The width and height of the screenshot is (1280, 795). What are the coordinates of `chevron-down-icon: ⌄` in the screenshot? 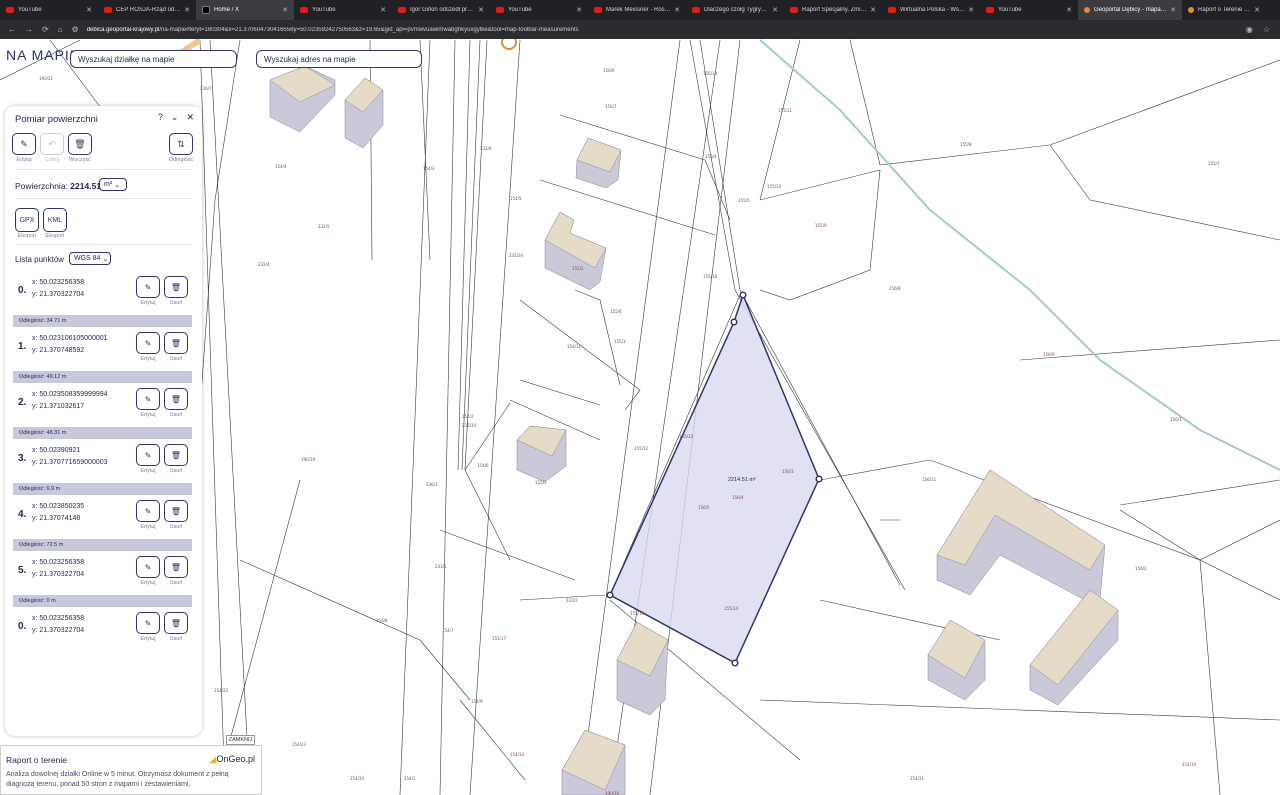 It's located at (175, 117).